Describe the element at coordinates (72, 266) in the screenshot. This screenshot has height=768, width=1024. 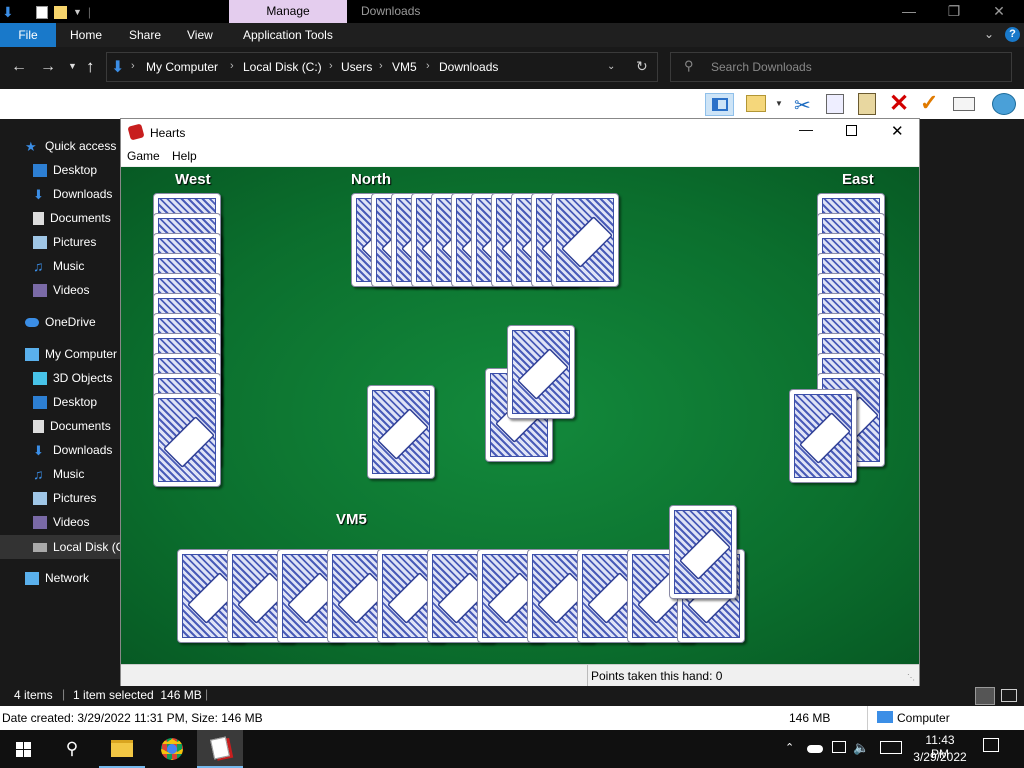
I see `nav-music: ♫ Music` at that location.